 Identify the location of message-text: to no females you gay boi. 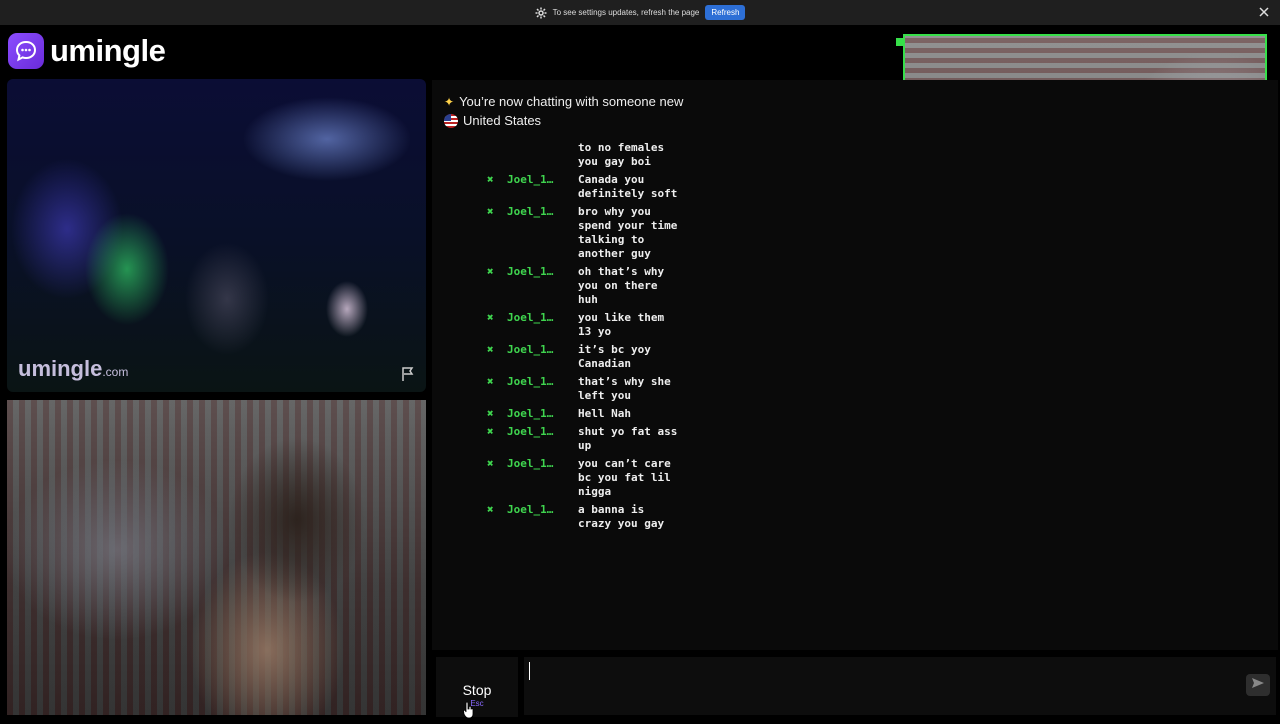
(621, 154).